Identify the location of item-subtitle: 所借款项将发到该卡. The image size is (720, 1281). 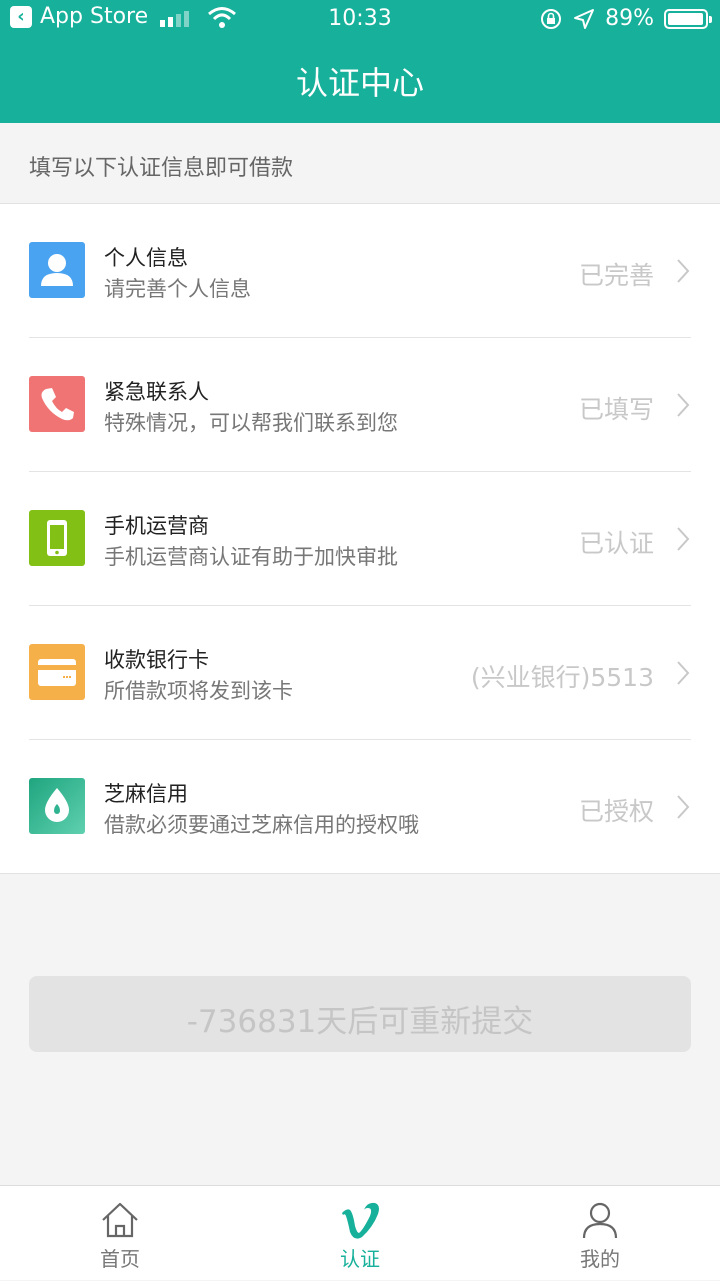
(198, 691).